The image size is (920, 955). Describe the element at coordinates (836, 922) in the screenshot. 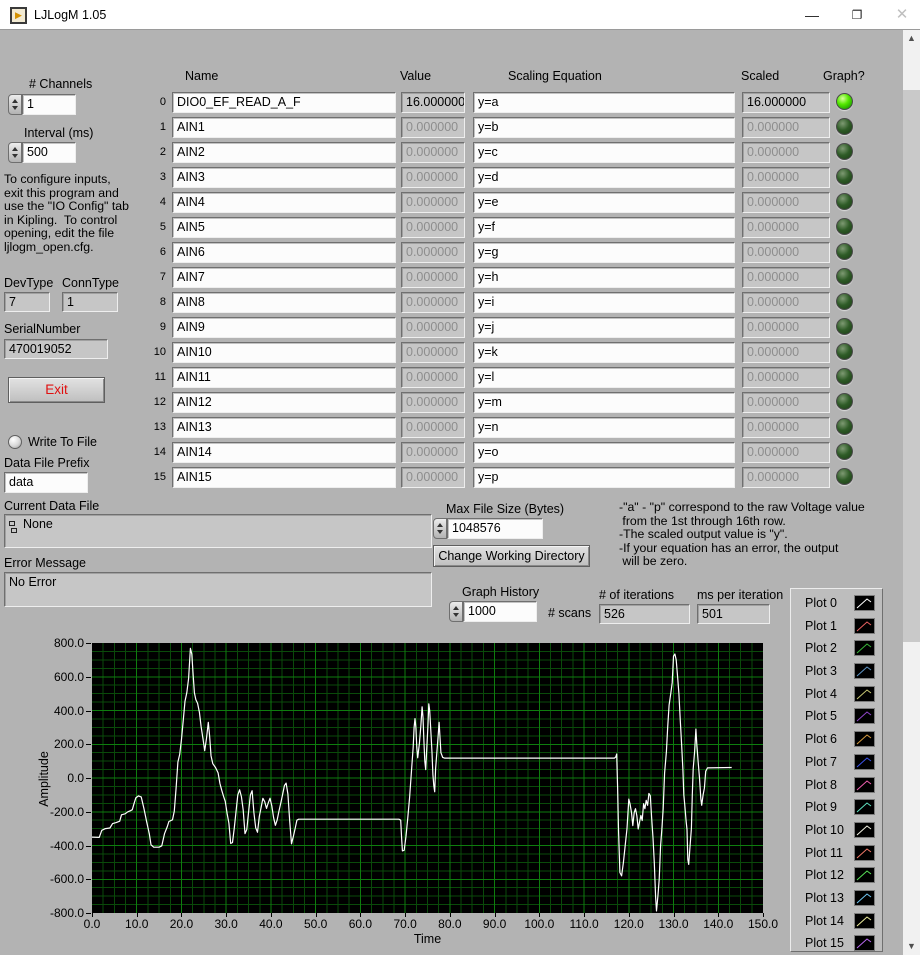

I see `legend-item: Plot 14` at that location.